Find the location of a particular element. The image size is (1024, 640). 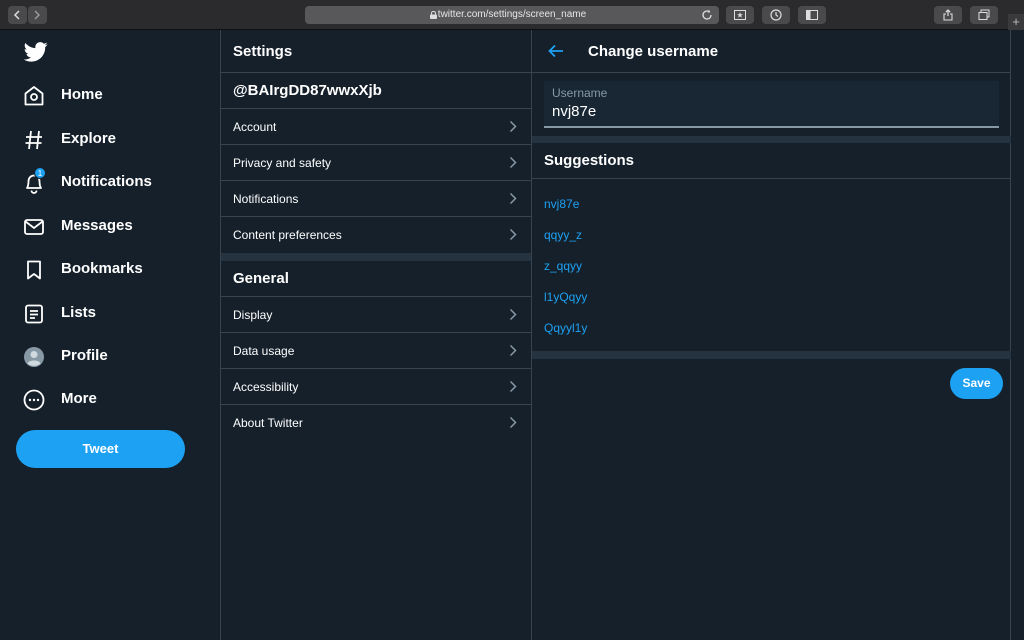

settings-row-display: Display is located at coordinates (376, 315).